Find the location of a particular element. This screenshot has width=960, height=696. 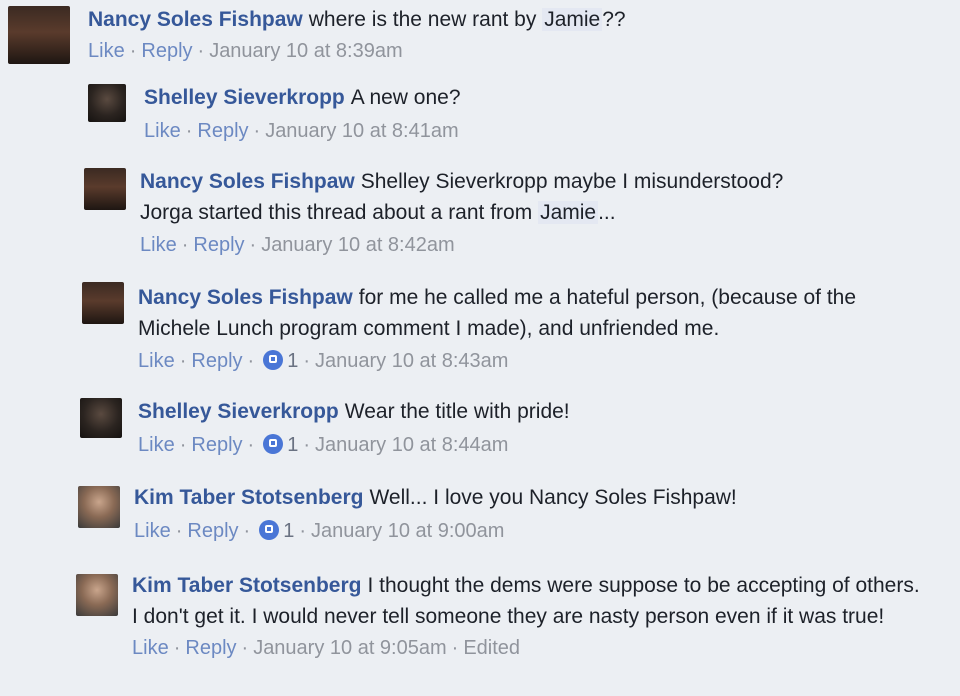

comment-text: where is the new rant by is located at coordinates (422, 19).